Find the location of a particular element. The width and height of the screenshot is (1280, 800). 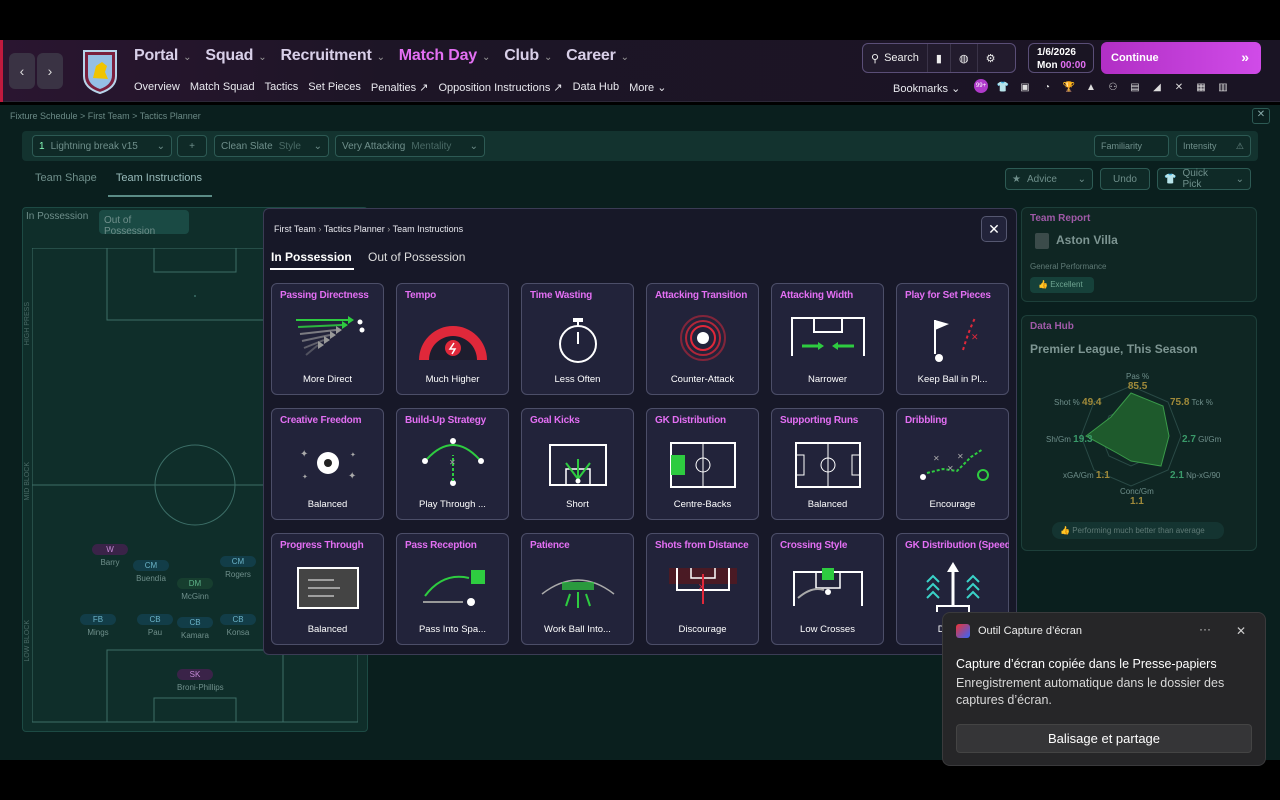

advice-button: ★ Advice ⌄ is located at coordinates (1049, 179).